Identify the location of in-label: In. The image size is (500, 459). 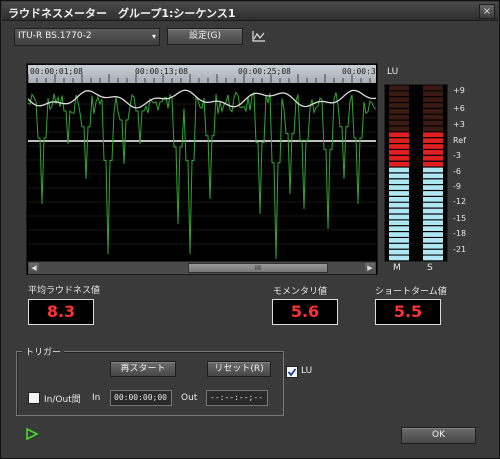
(96, 398).